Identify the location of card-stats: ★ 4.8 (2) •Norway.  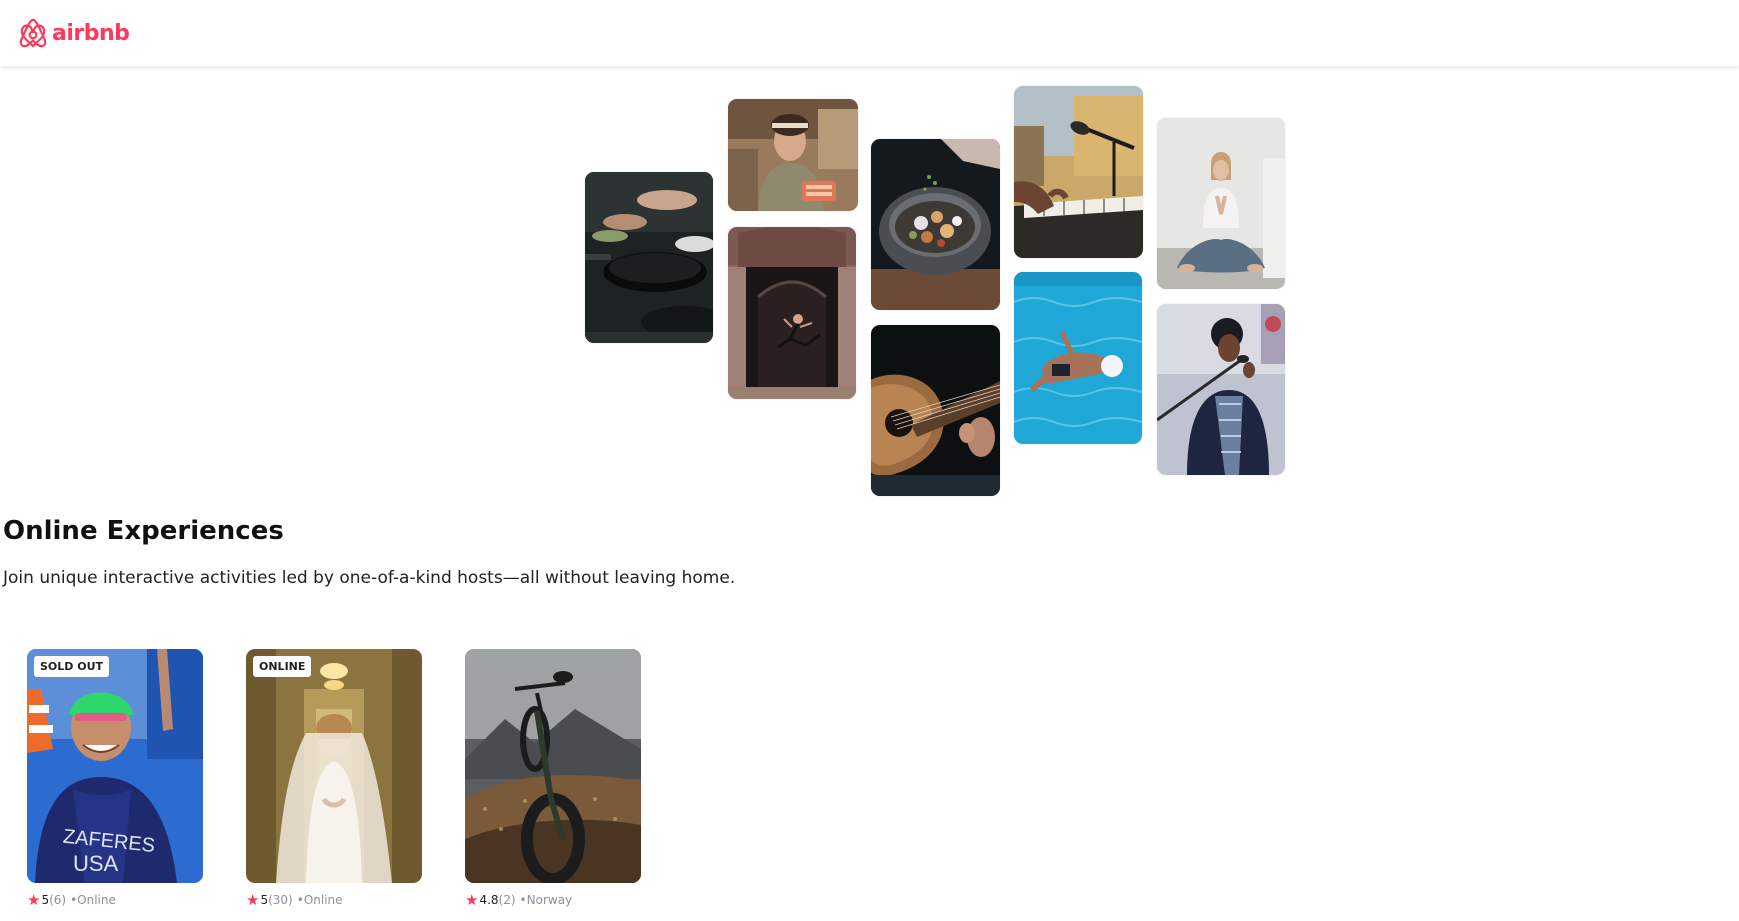
(553, 900).